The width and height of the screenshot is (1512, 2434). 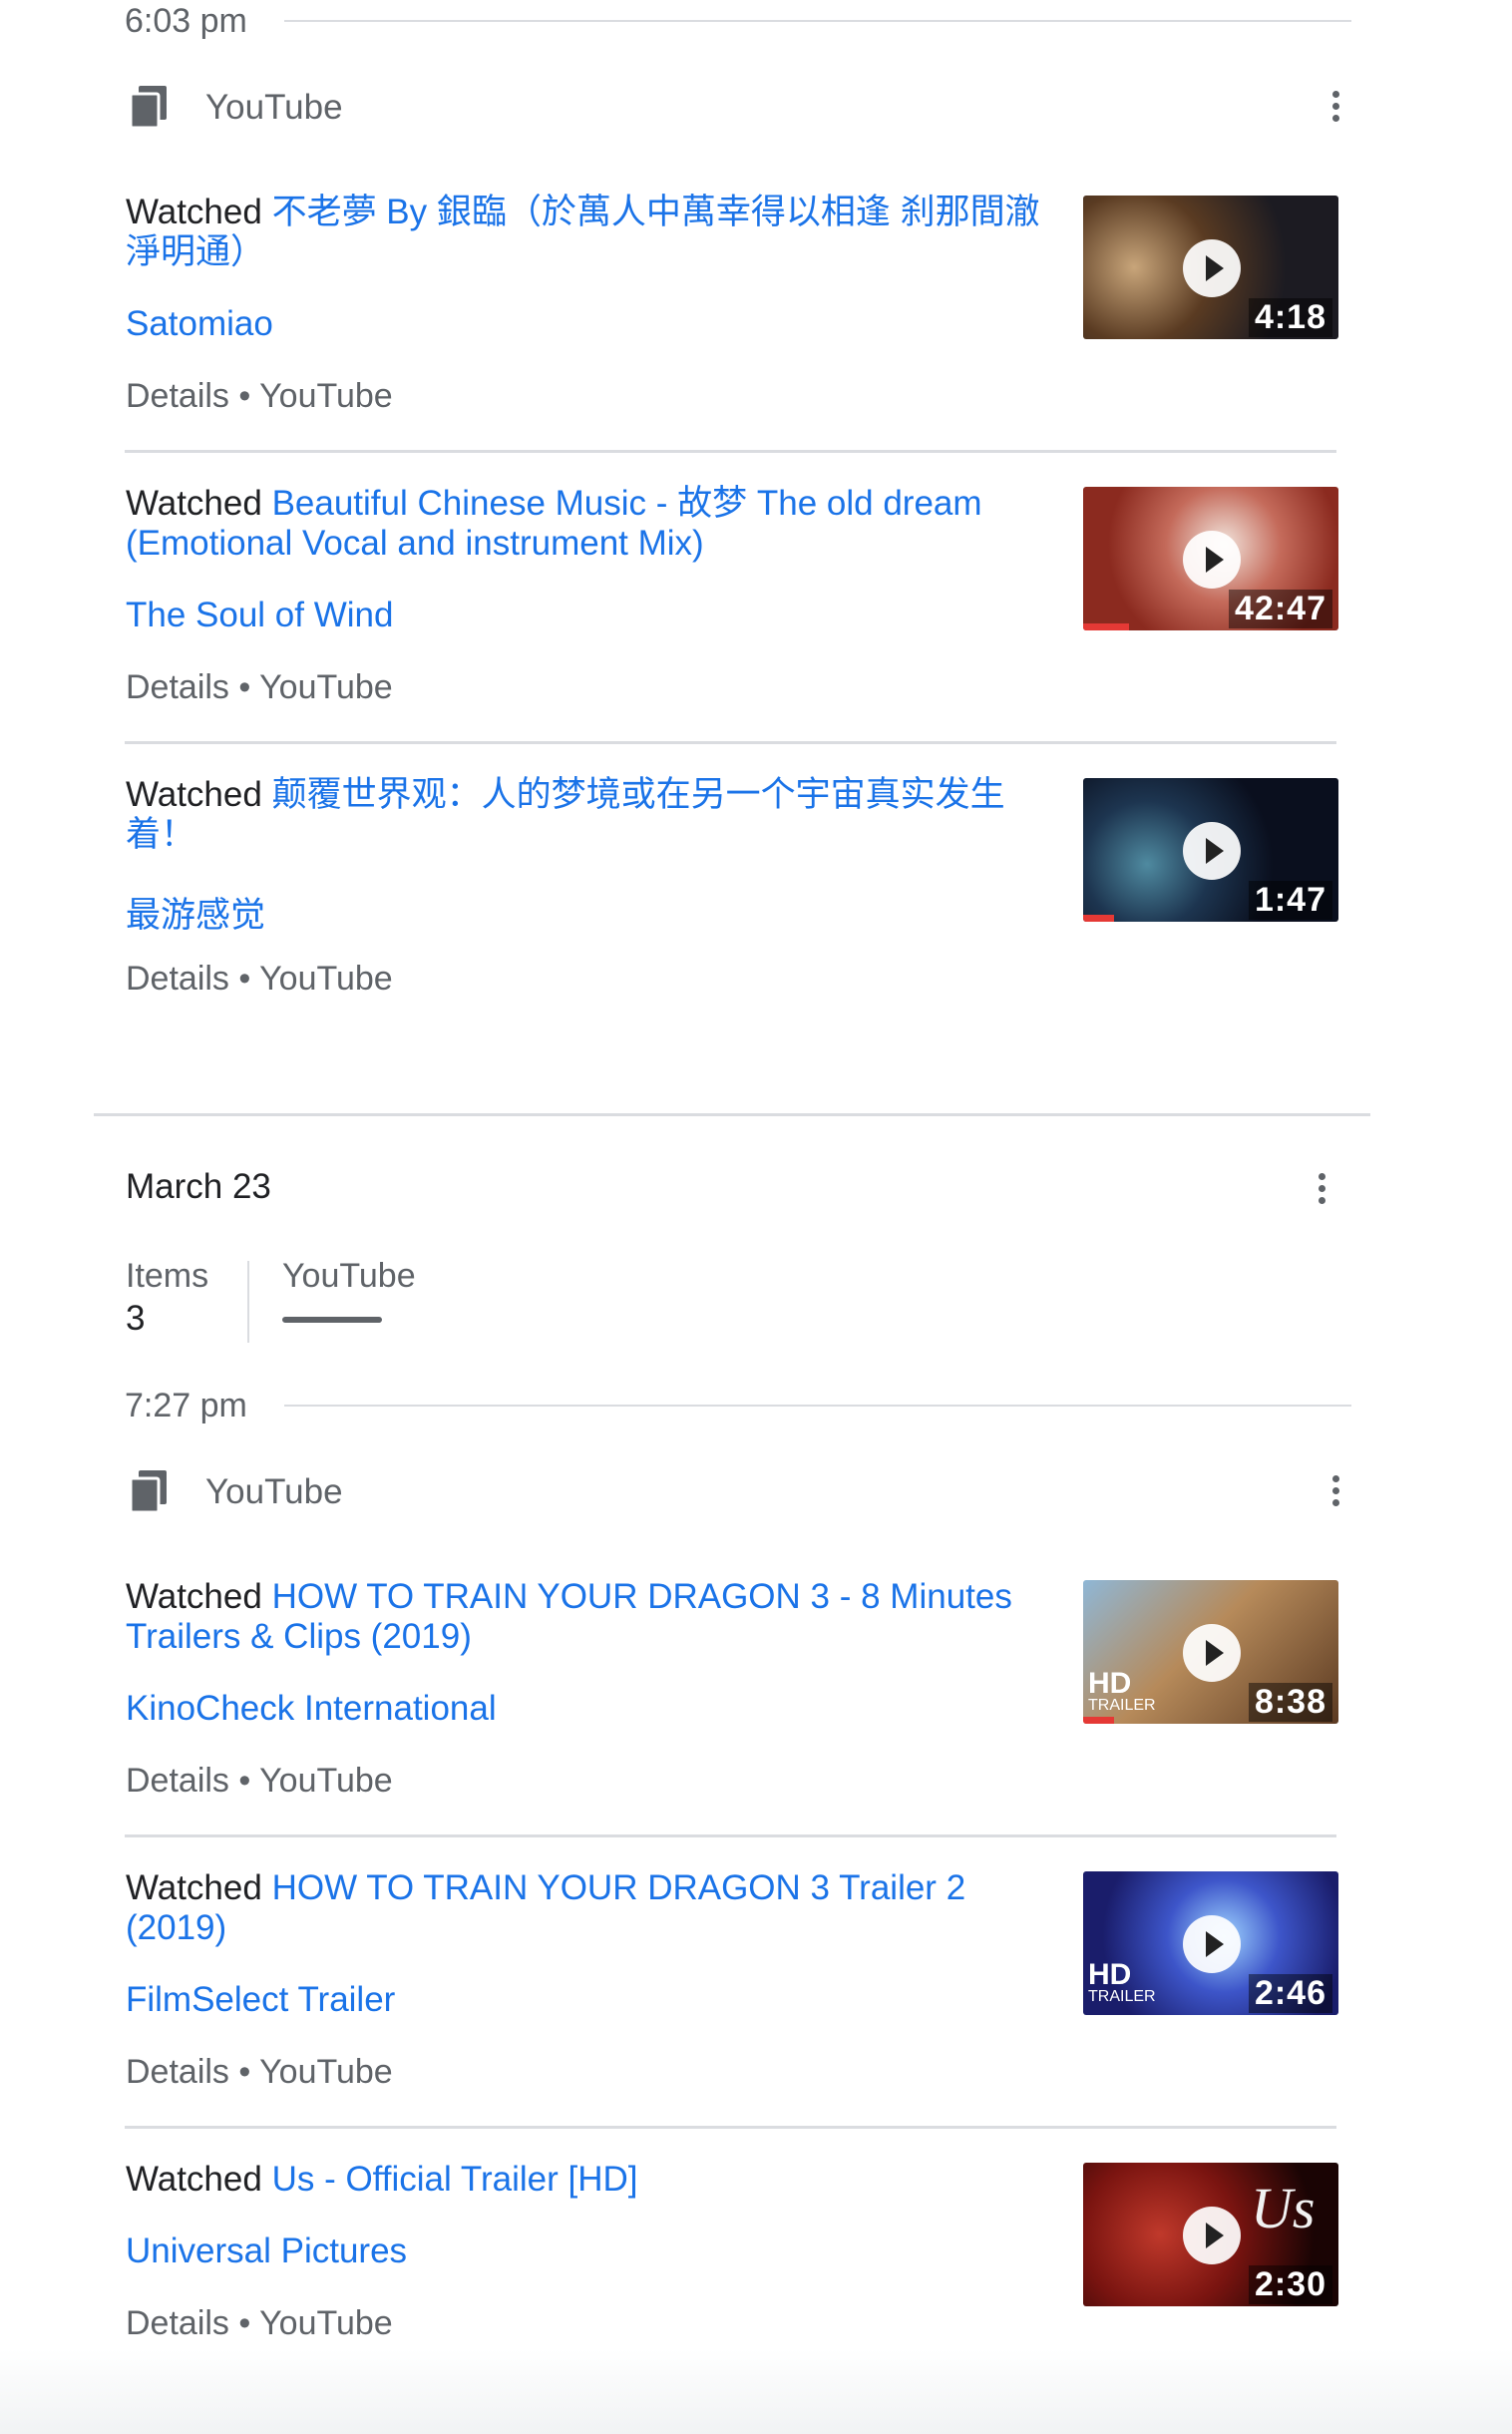 What do you see at coordinates (199, 324) in the screenshot?
I see `channel-link: Satomiao` at bounding box center [199, 324].